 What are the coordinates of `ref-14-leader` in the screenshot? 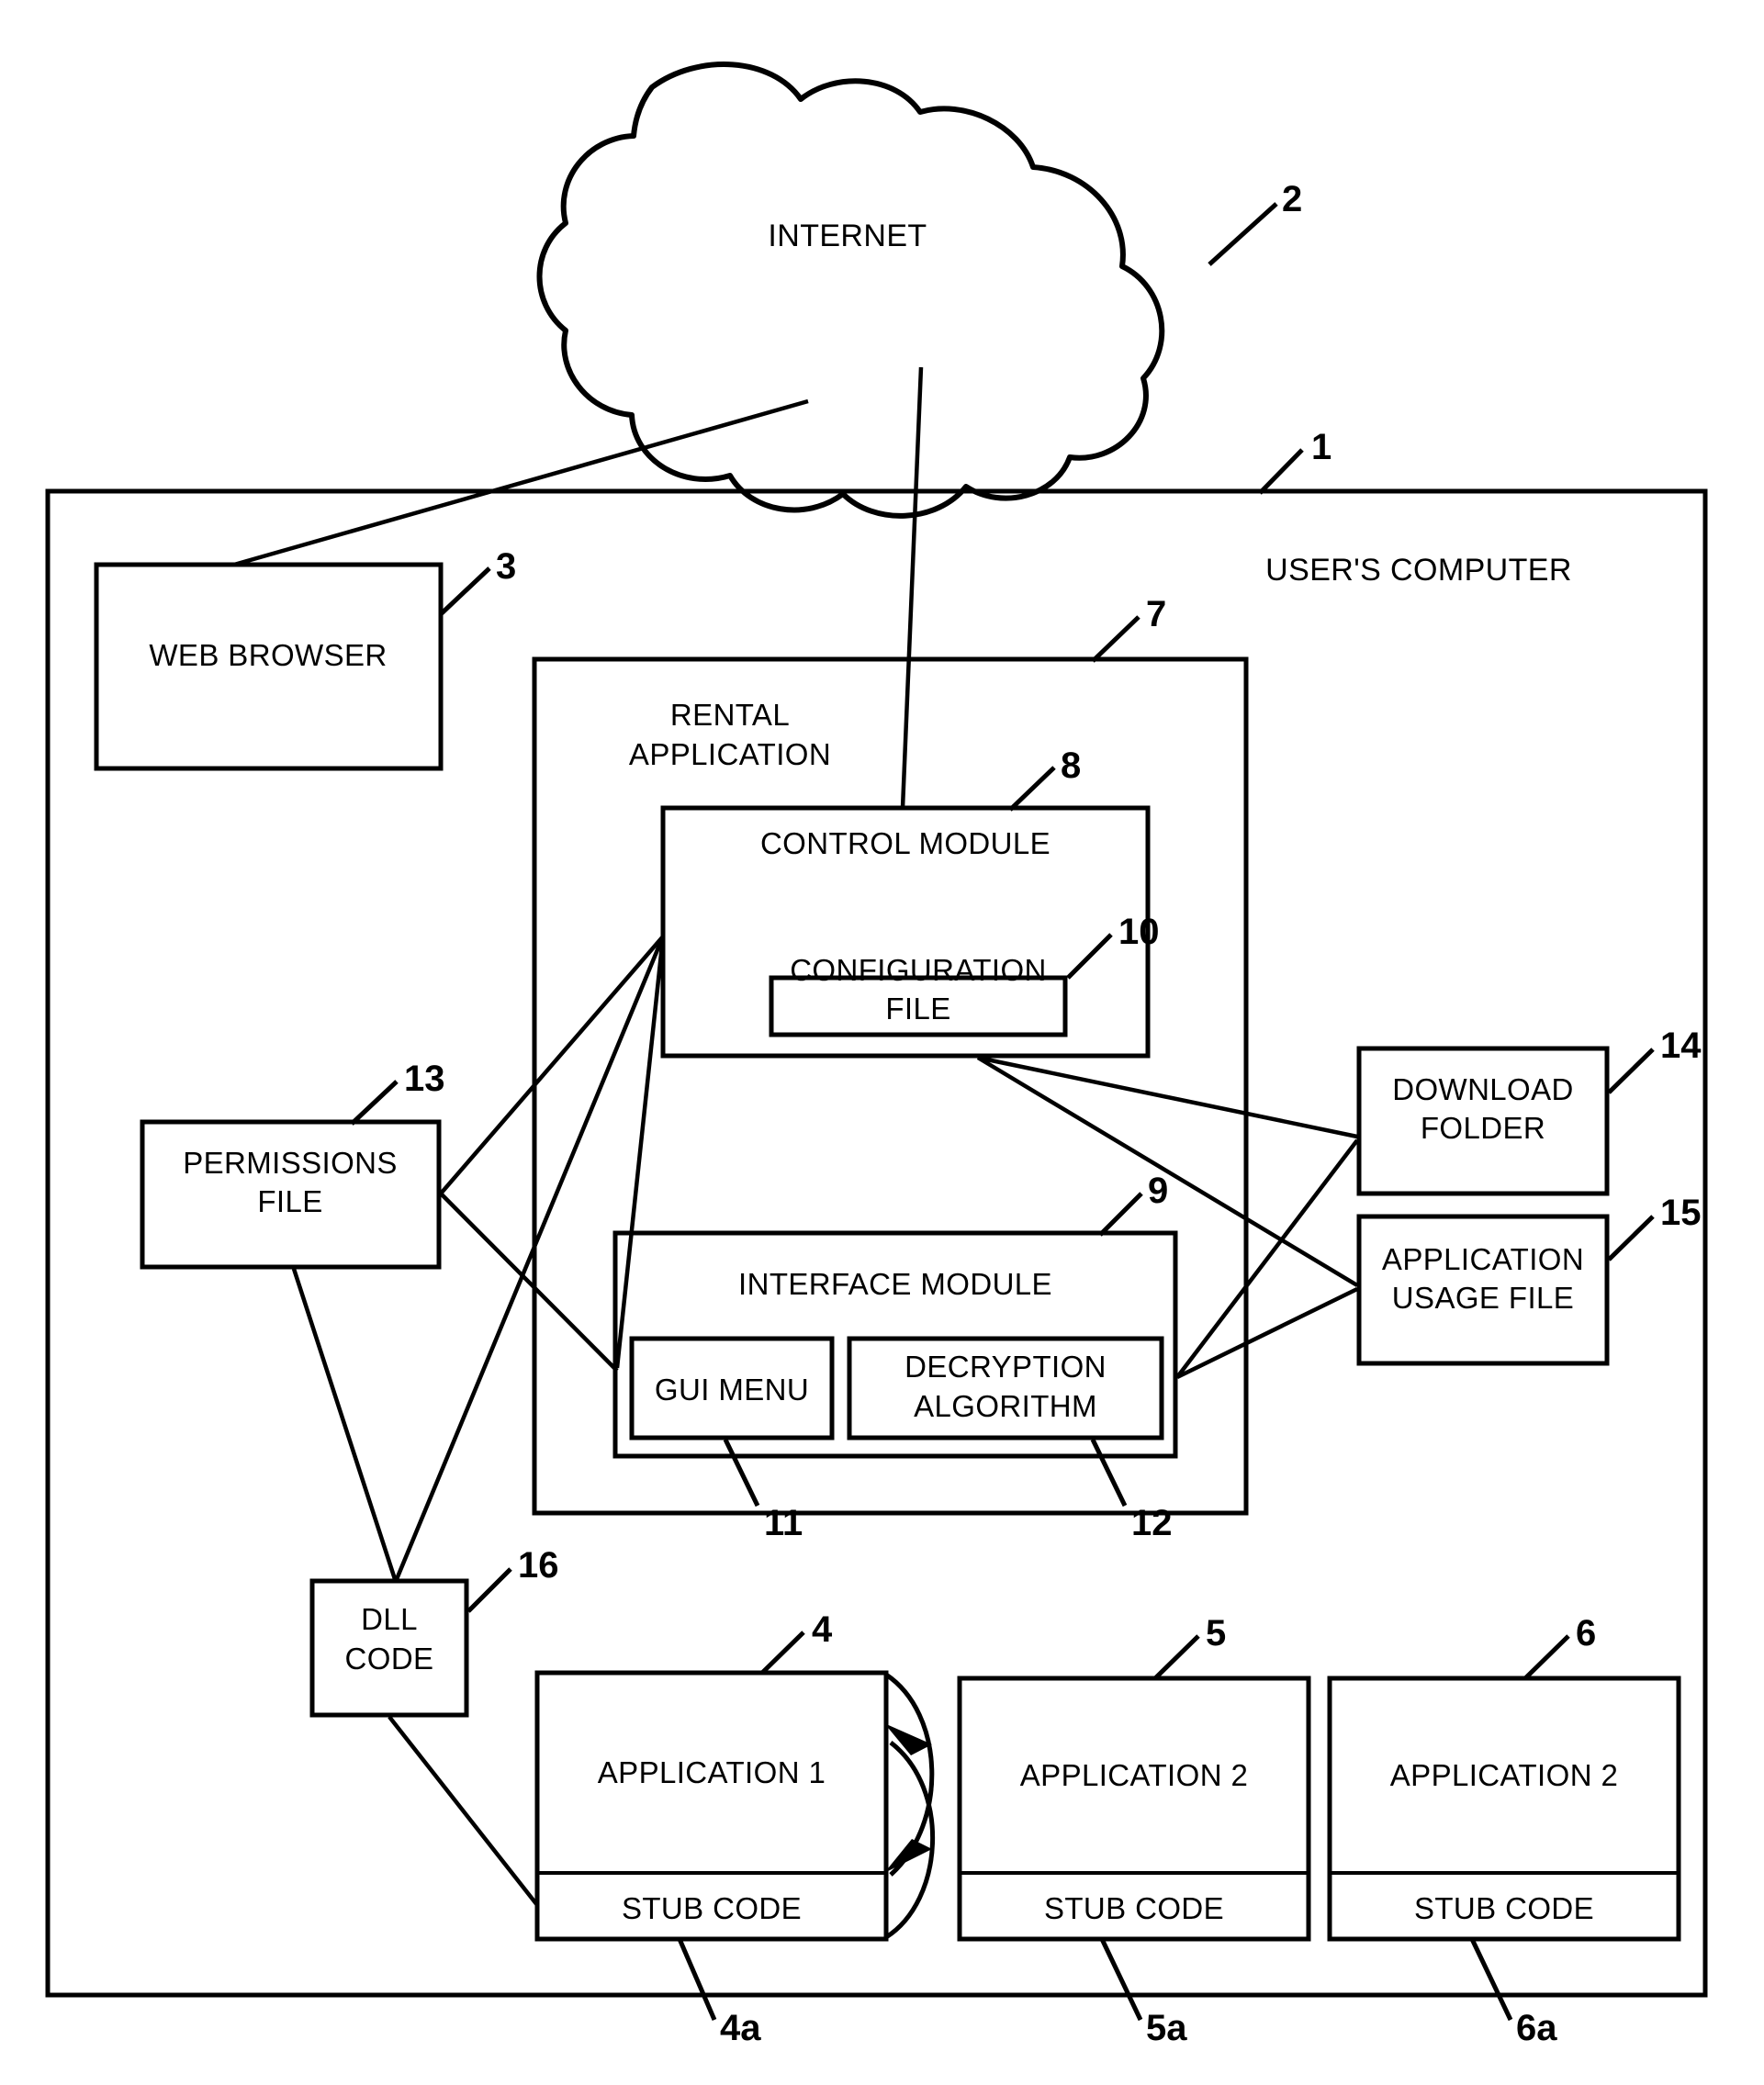 It's located at (1631, 1071).